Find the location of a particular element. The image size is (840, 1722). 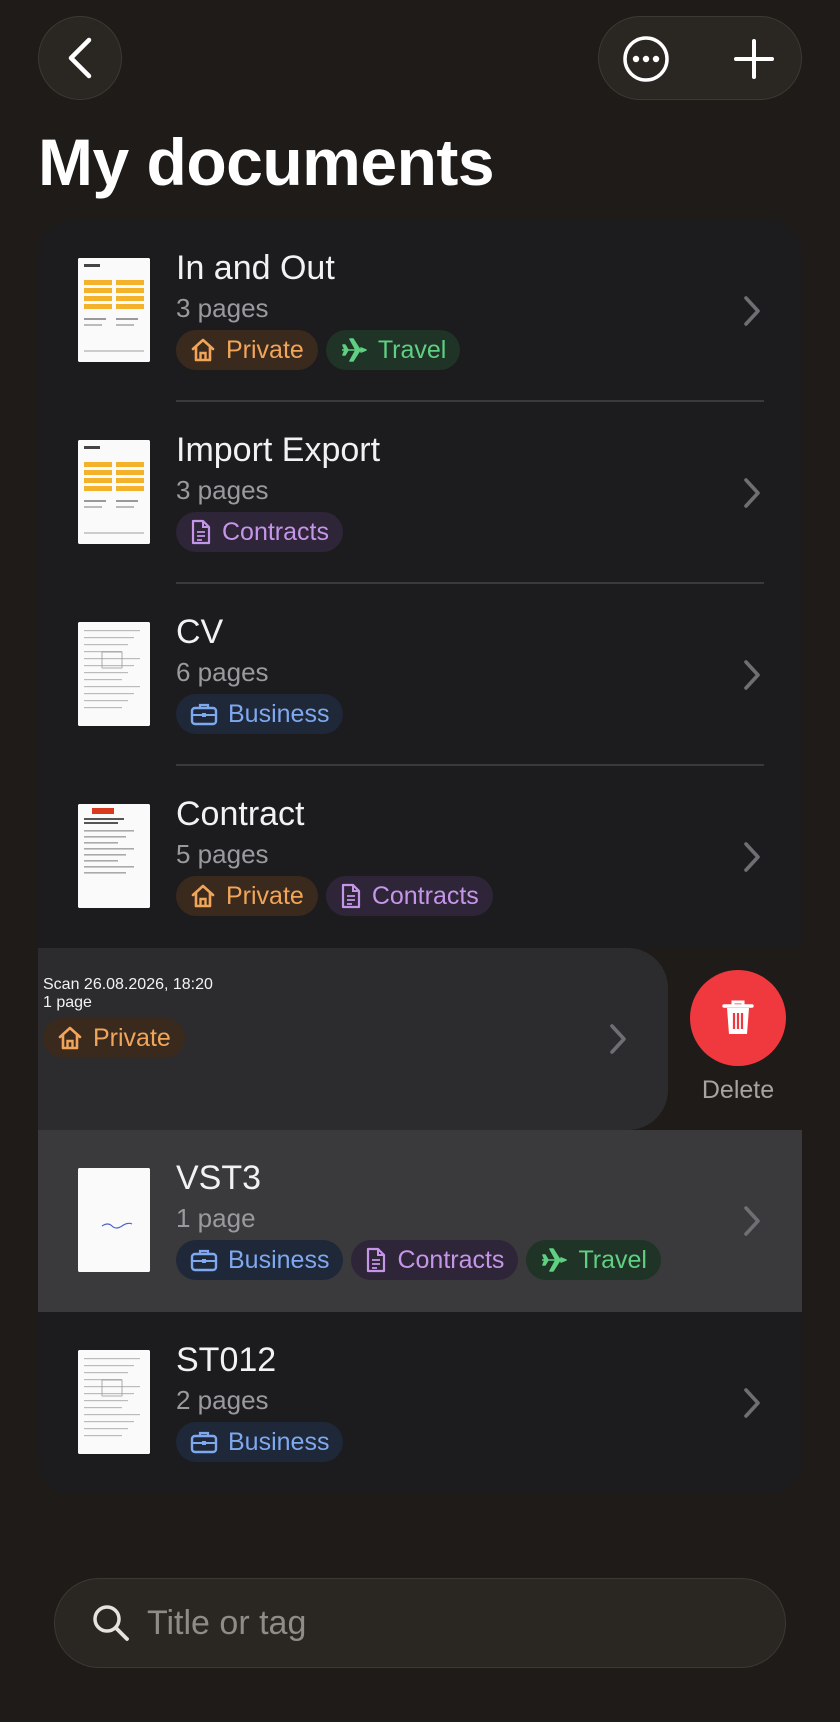

document-info: VST3 1 page Business Contracts Travel is located at coordinates (418, 1219).